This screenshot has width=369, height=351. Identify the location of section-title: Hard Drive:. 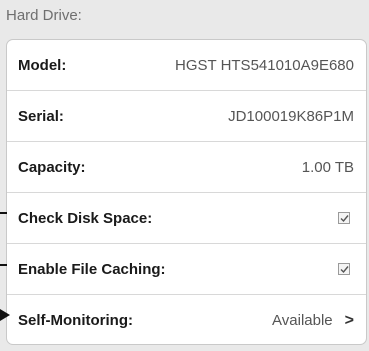
(44, 15).